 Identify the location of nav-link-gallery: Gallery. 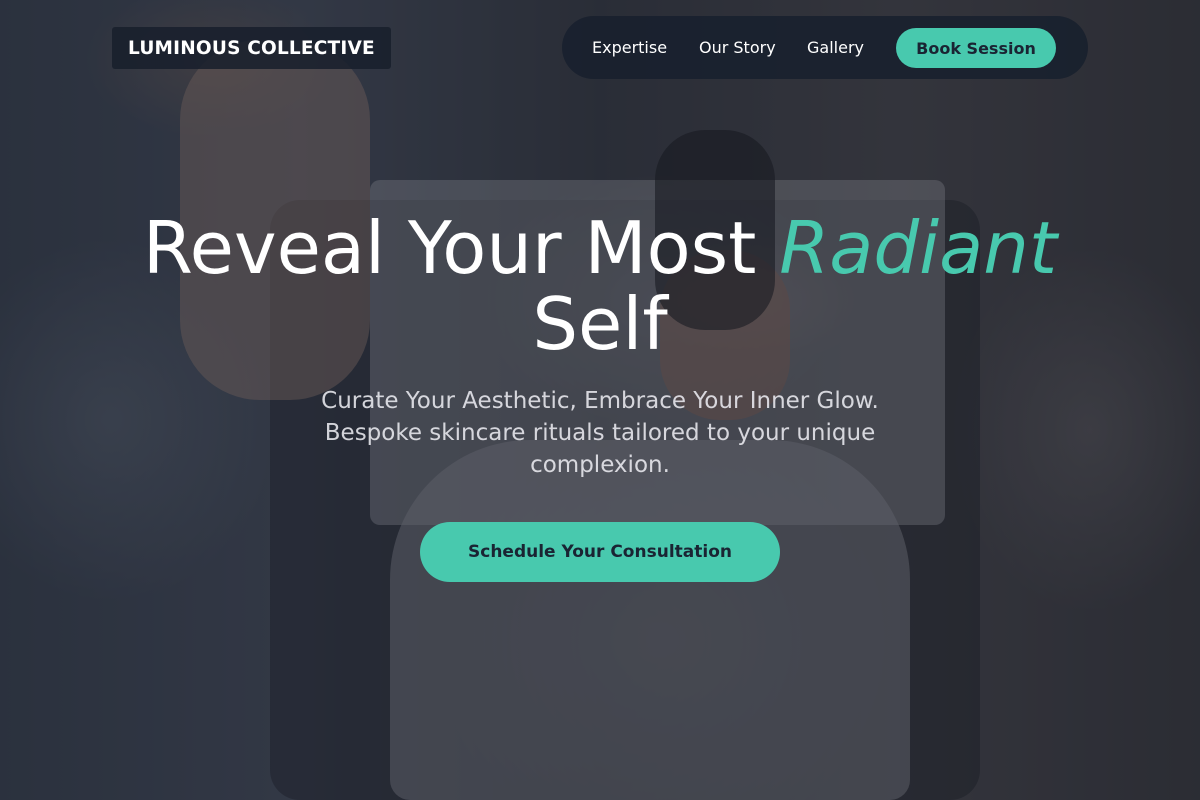
(835, 47).